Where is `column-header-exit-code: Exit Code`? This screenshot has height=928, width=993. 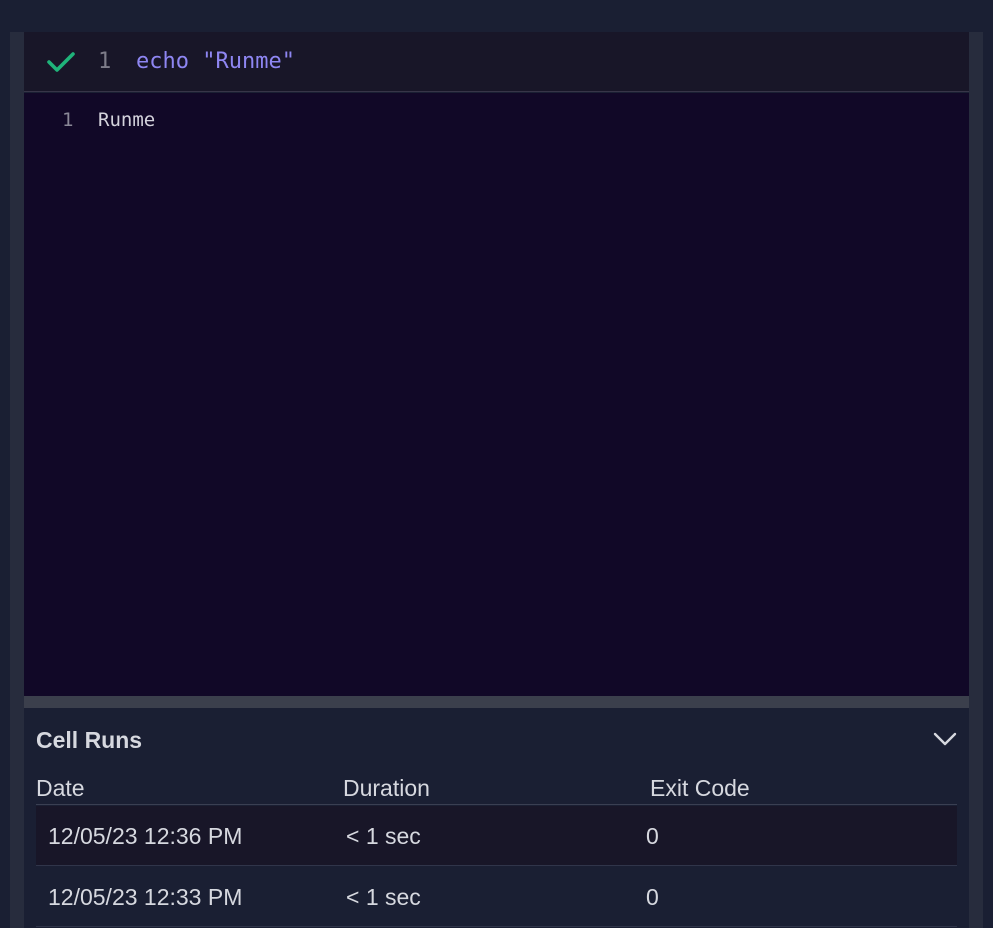
column-header-exit-code: Exit Code is located at coordinates (700, 788).